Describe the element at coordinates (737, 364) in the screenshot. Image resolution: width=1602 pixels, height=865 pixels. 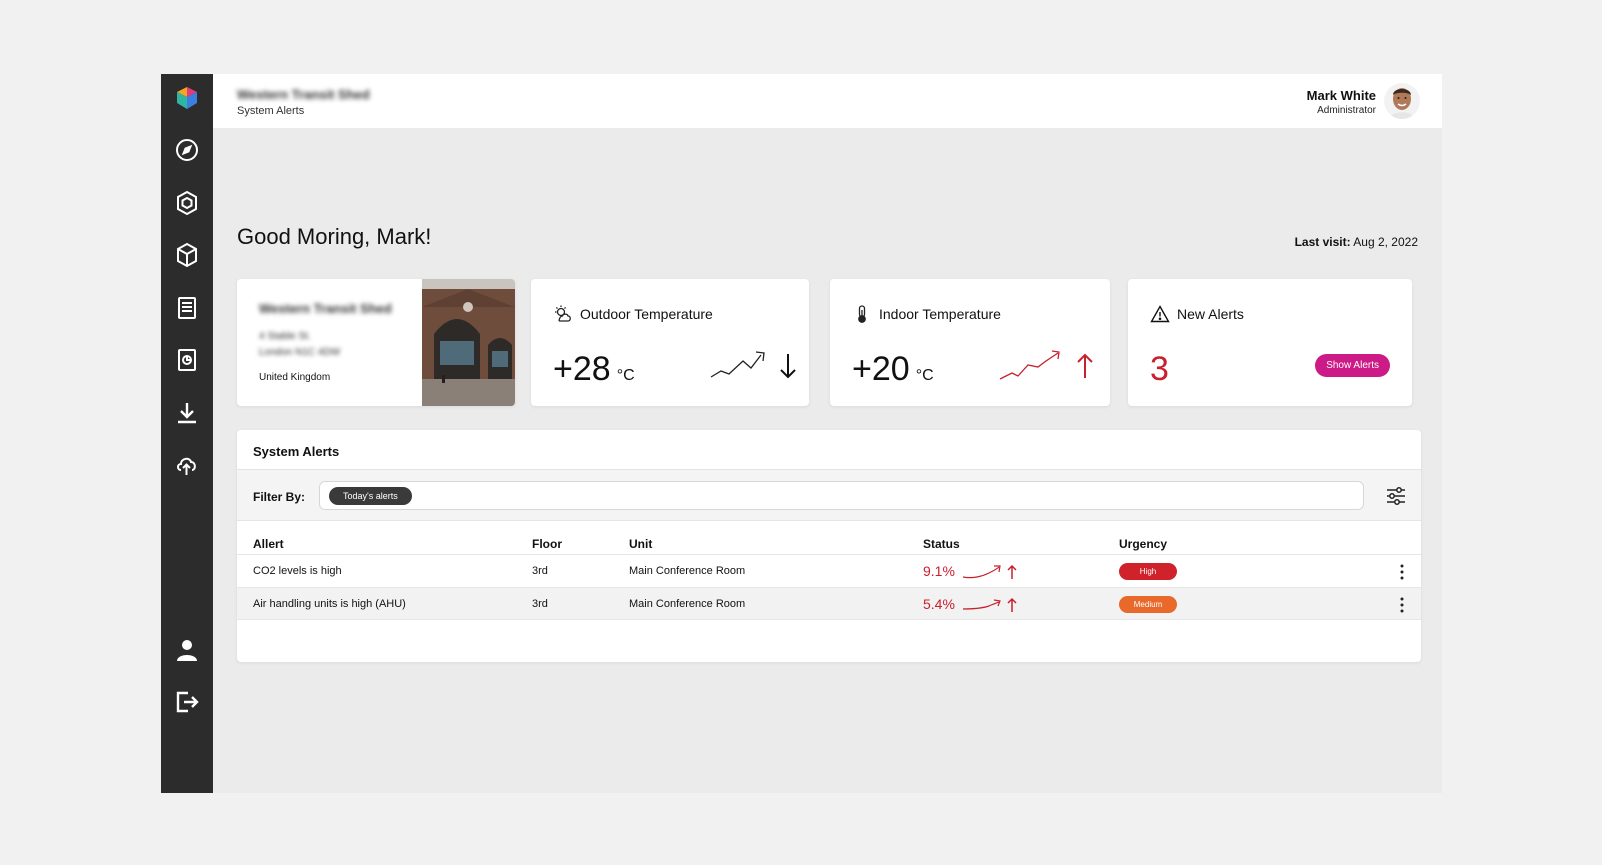
I see `outdoor-trend-sparkline` at that location.